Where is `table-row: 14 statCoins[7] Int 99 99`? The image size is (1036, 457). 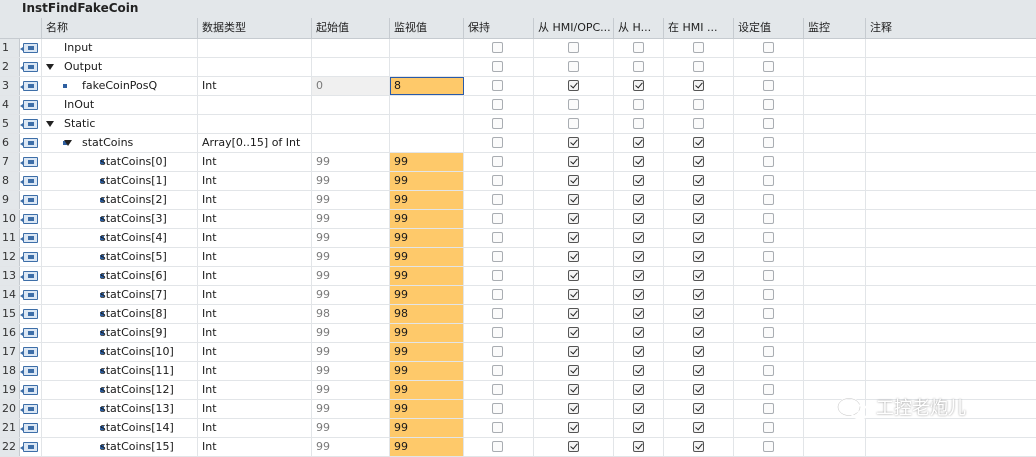
table-row: 14 statCoins[7] Int 99 99 is located at coordinates (518, 295).